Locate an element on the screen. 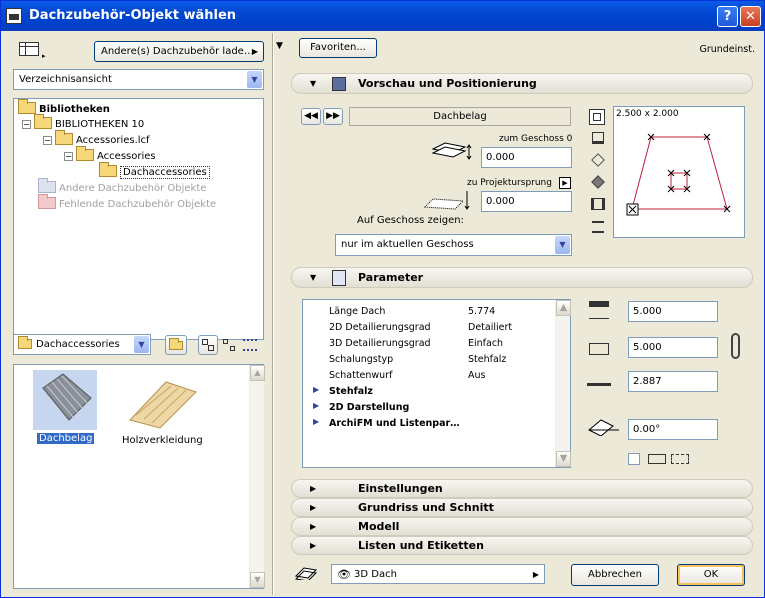  view-2d-button is located at coordinates (597, 117).